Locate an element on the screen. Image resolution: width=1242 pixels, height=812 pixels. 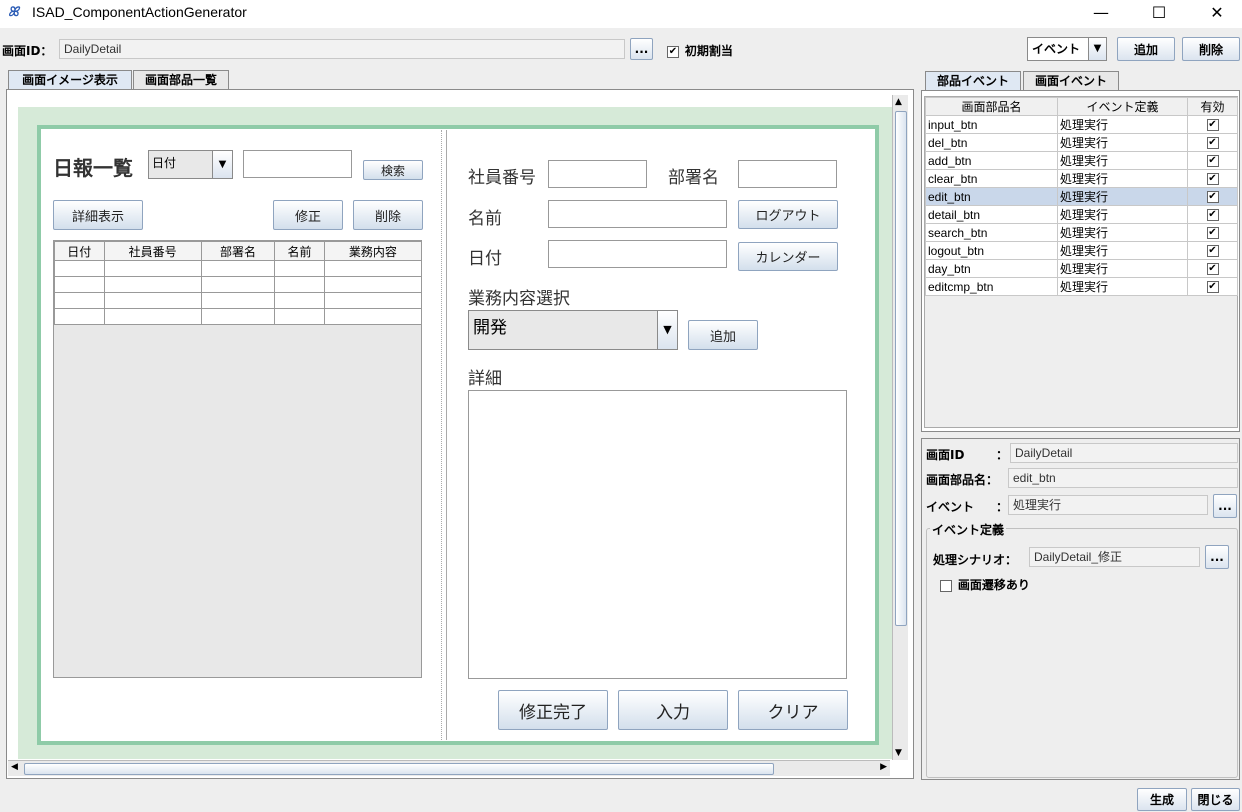
vertical-scroll-thumb is located at coordinates (901, 368).